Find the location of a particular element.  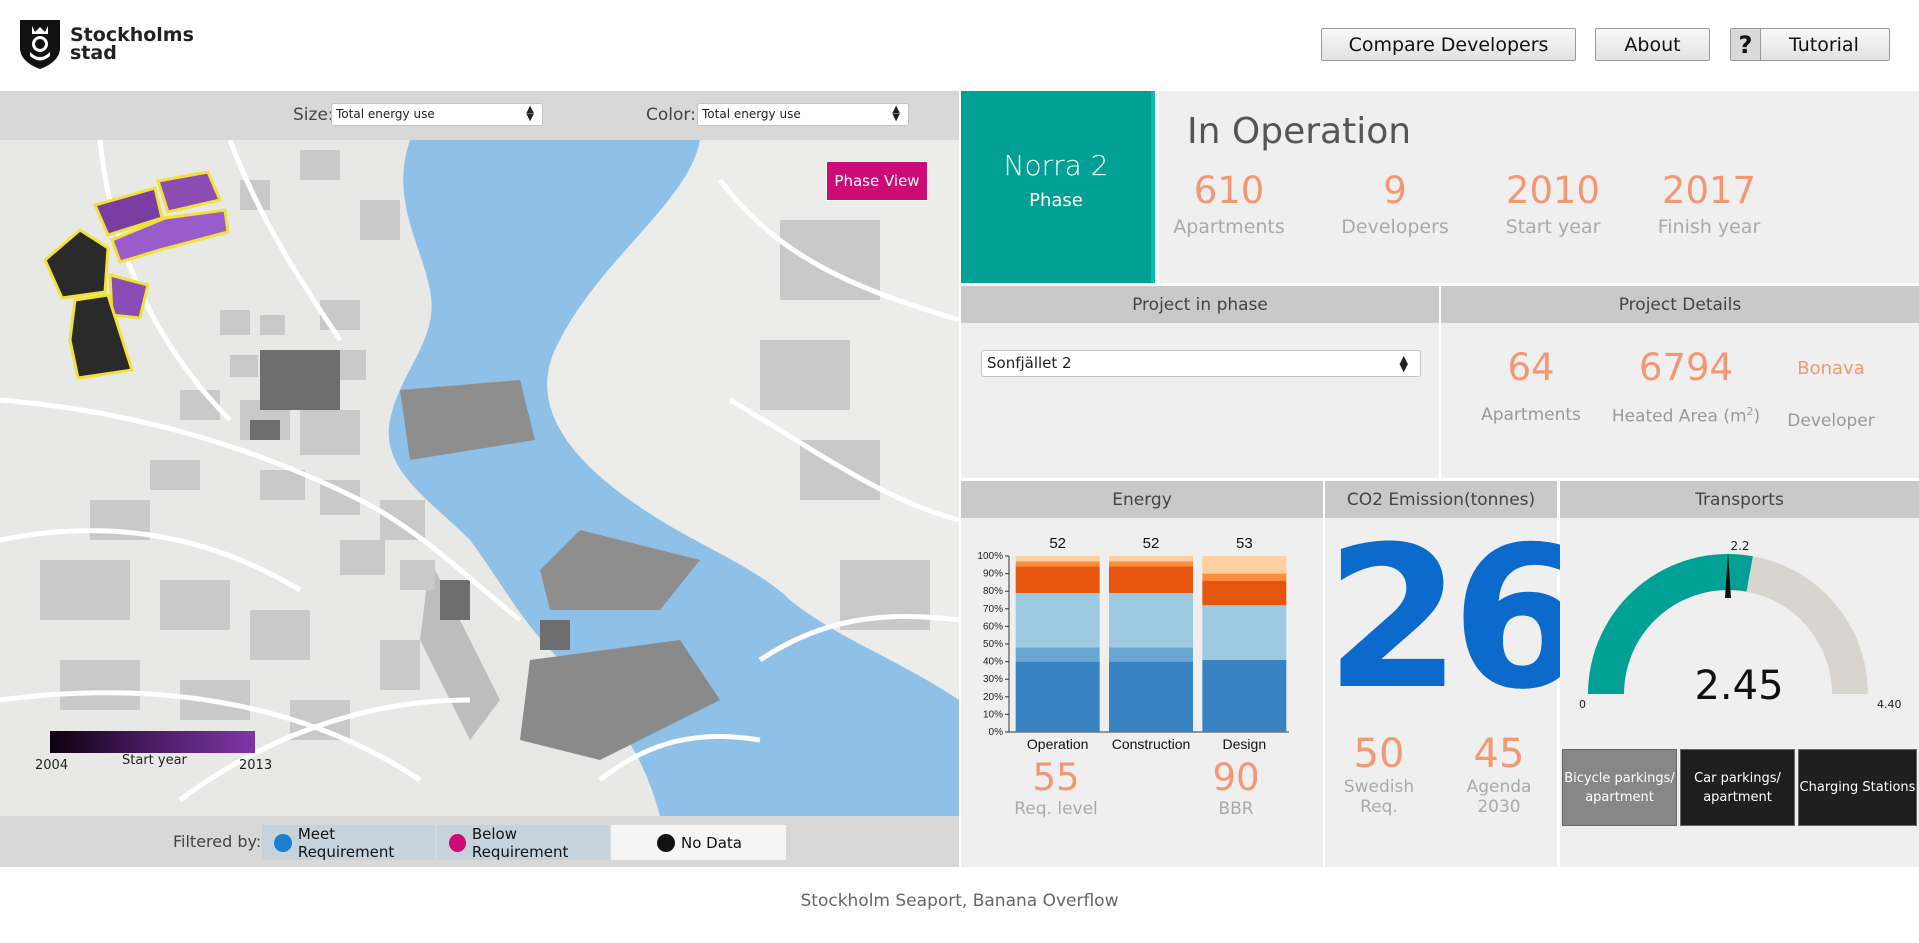

legend-end: 2013 is located at coordinates (256, 765).